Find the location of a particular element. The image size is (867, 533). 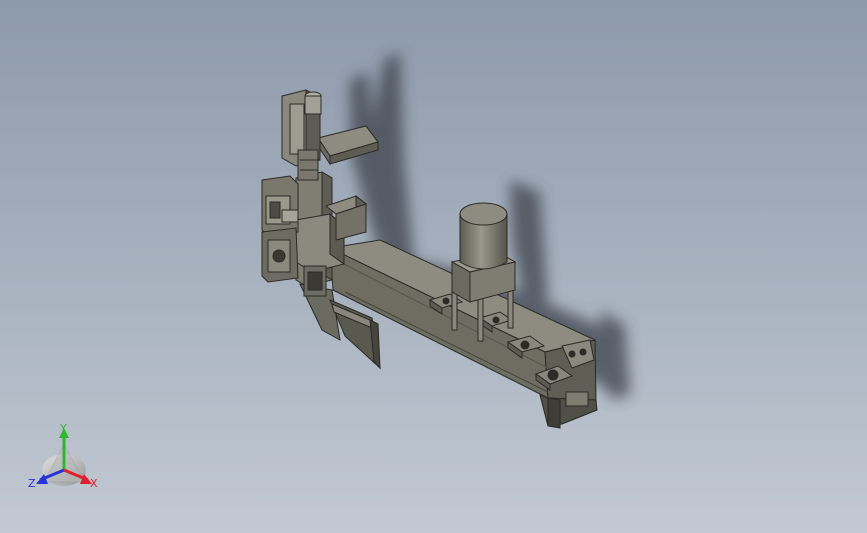

top-actuator is located at coordinates (301, 135).